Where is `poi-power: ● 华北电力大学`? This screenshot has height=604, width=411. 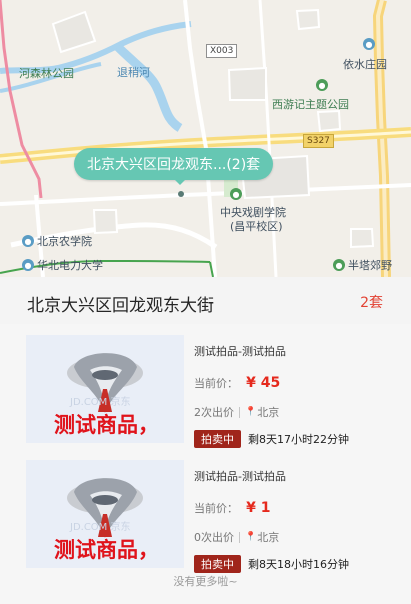 poi-power: ● 华北电力大学 is located at coordinates (62, 265).